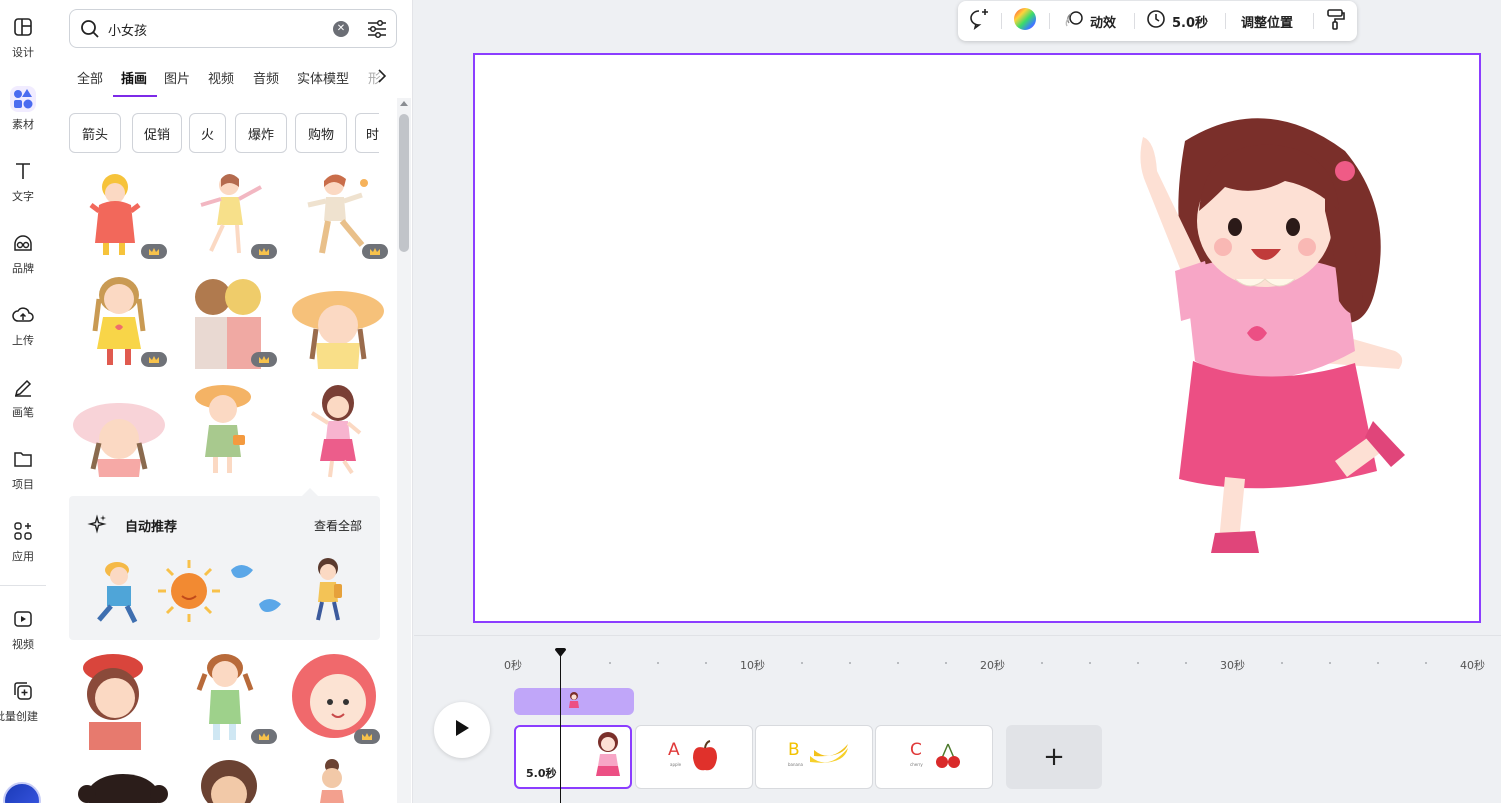  What do you see at coordinates (134, 77) in the screenshot?
I see `tab-illustrations: 插画` at bounding box center [134, 77].